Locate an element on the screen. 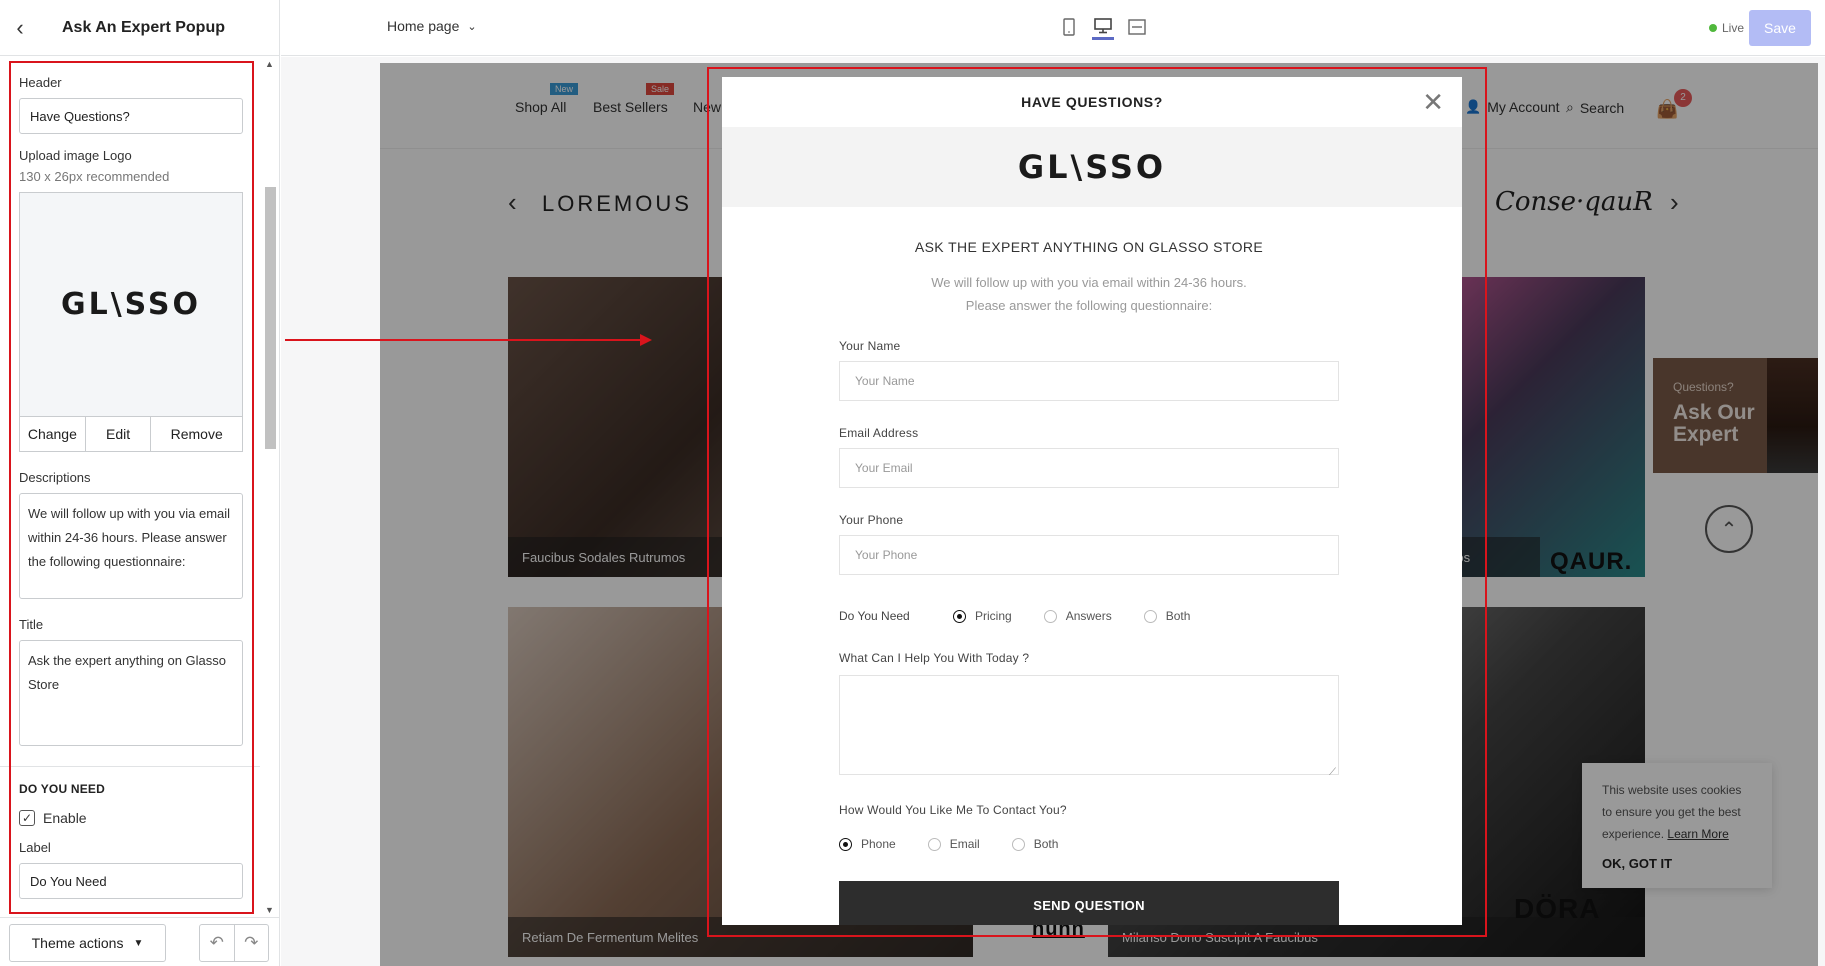 The width and height of the screenshot is (1825, 966). live-label: Live is located at coordinates (1733, 28).